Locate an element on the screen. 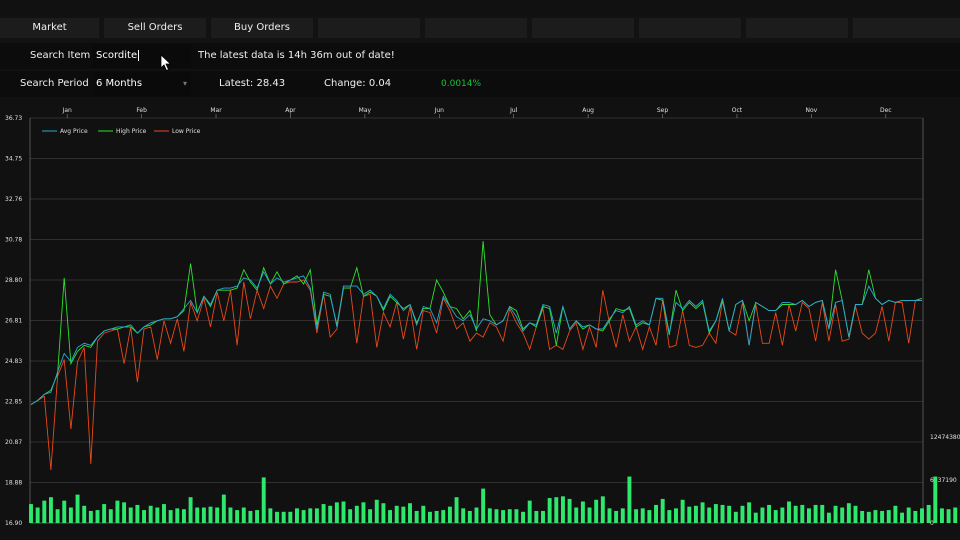 Image resolution: width=960 pixels, height=540 pixels. chart-legend: Avg Price High Price Low Price is located at coordinates (121, 131).